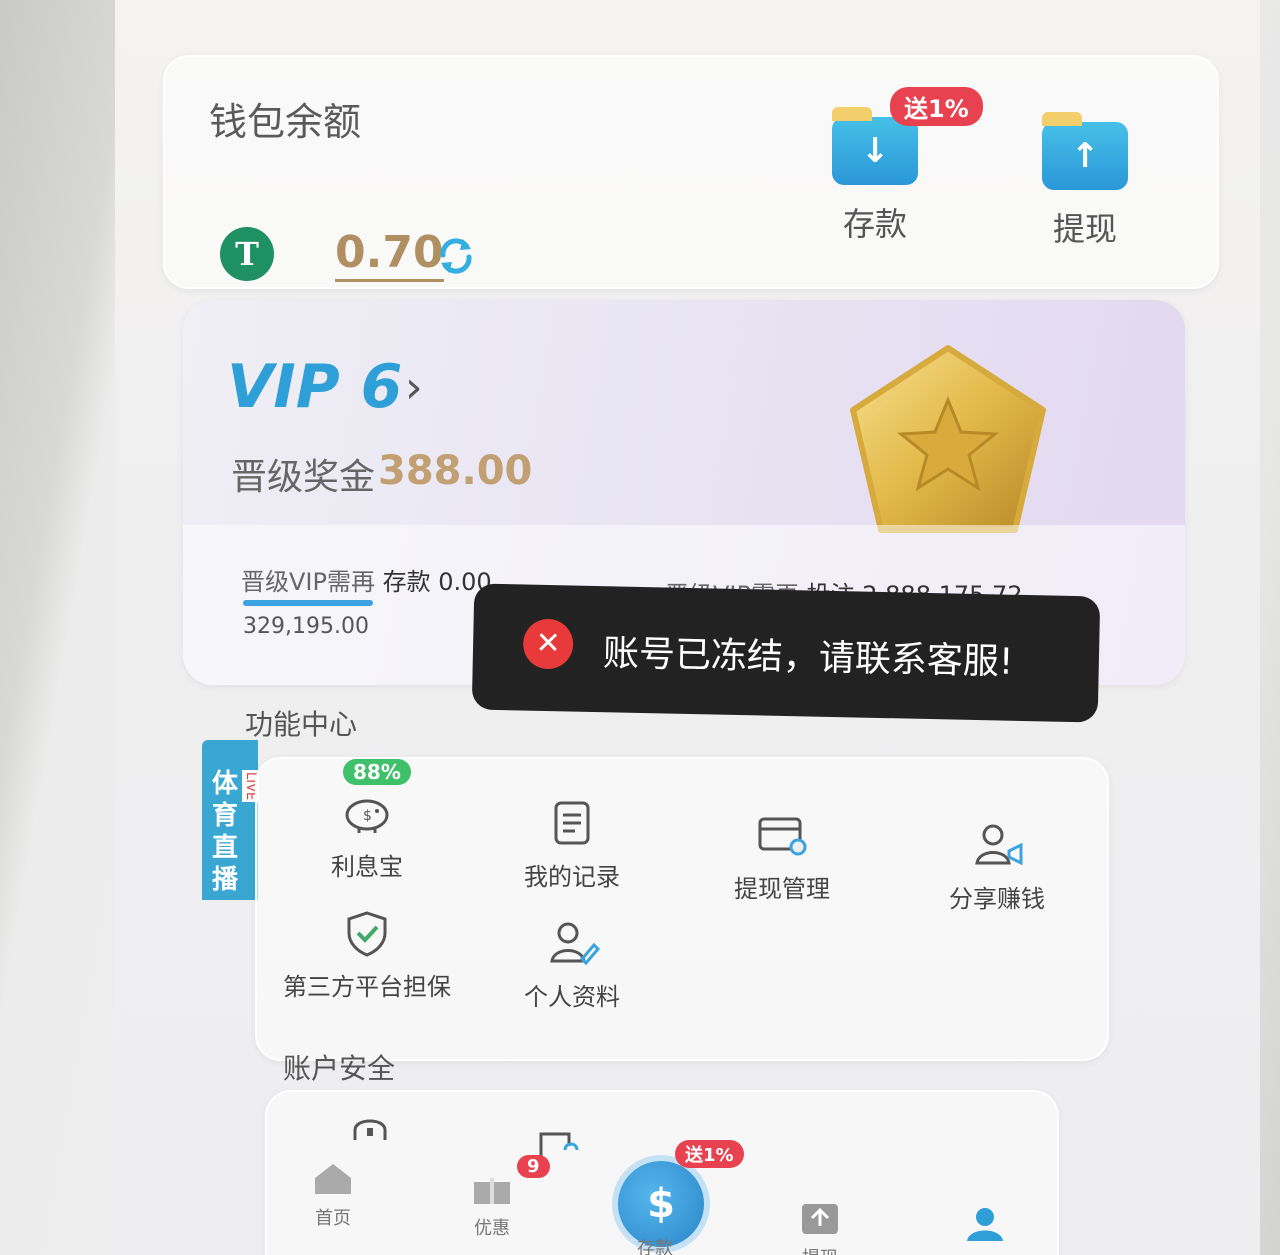 The width and height of the screenshot is (1280, 1255). I want to click on user-edit-icon, so click(575, 944).